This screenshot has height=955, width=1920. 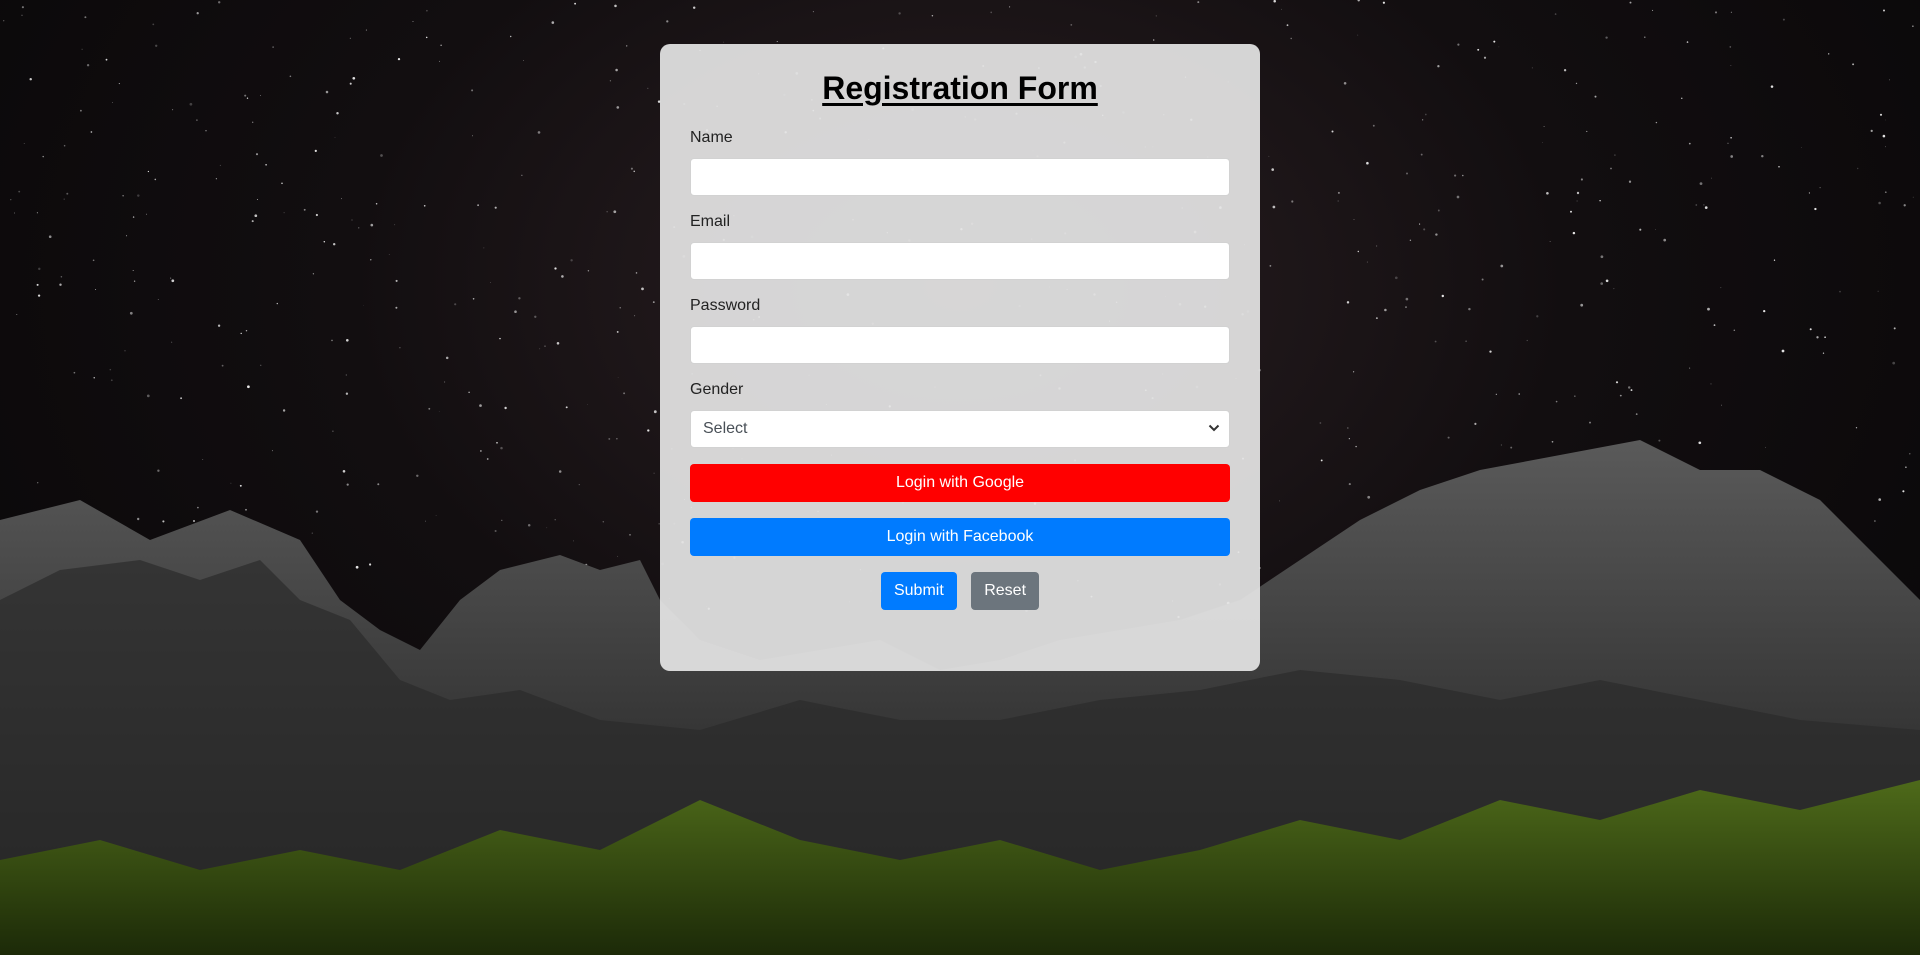 I want to click on form-actions: Submit Reset, so click(x=960, y=591).